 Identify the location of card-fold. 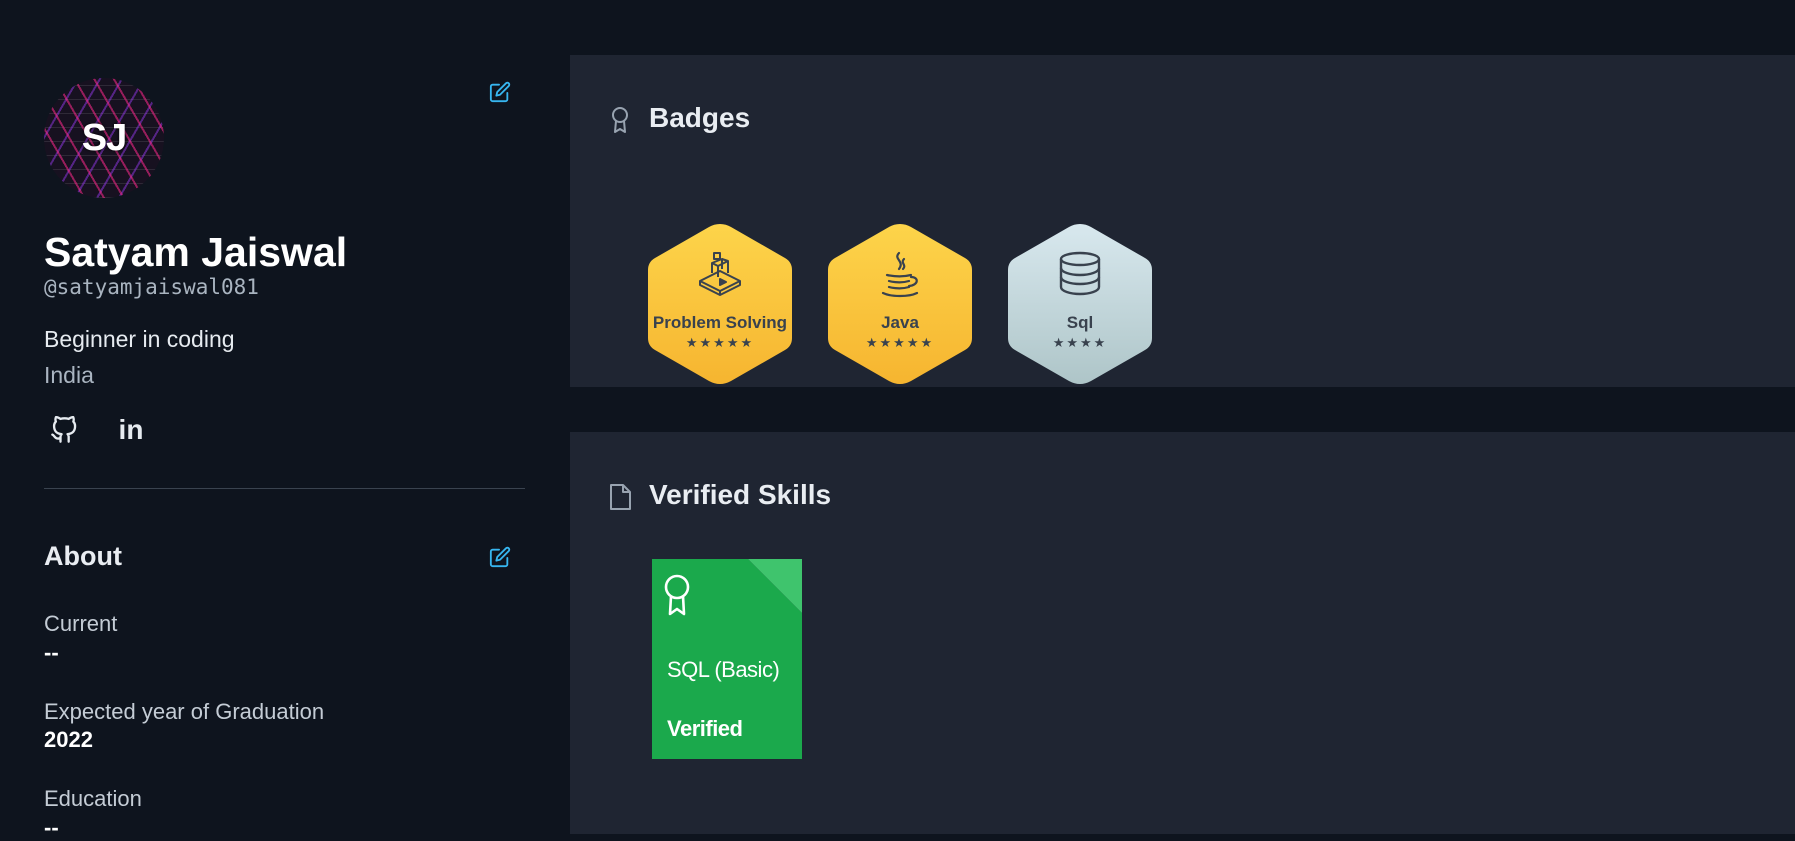
(775, 586).